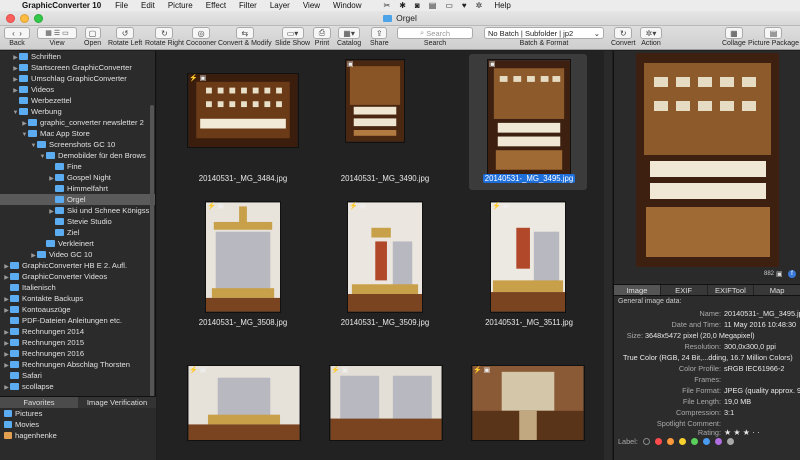 Image resolution: width=800 pixels, height=460 pixels. I want to click on sidebar-folder-item: PDF-Dateien Anleitungen etc., so click(77, 320).